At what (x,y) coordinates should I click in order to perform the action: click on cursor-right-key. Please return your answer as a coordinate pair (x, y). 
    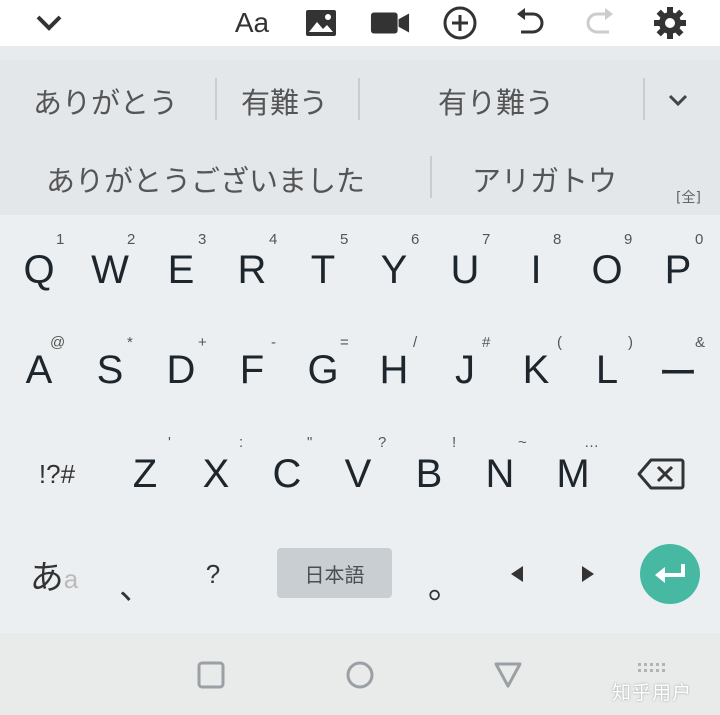
    Looking at the image, I should click on (588, 574).